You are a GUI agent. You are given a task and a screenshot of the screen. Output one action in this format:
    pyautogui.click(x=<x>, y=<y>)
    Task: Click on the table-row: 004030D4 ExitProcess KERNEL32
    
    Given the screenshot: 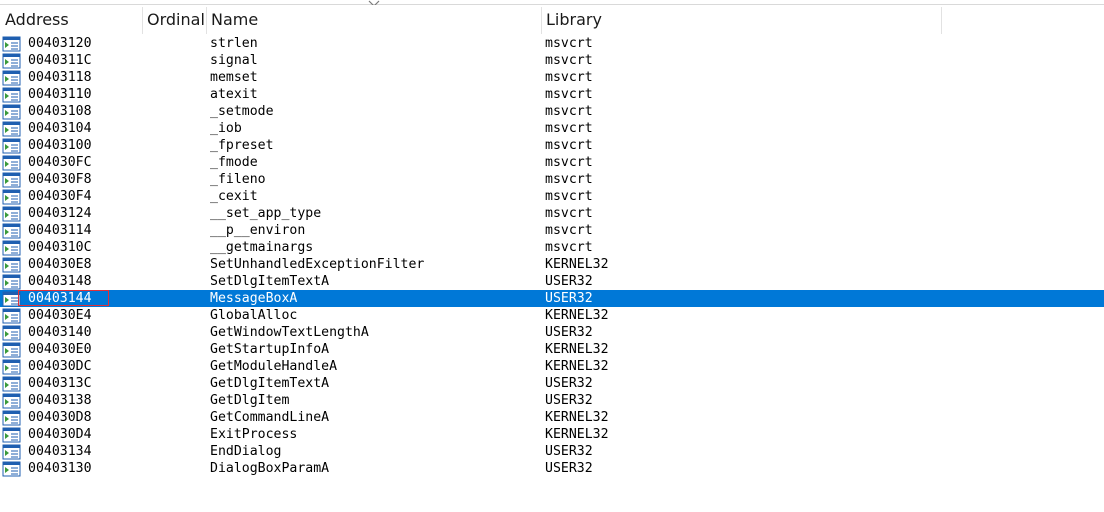 What is the action you would take?
    pyautogui.click(x=552, y=434)
    